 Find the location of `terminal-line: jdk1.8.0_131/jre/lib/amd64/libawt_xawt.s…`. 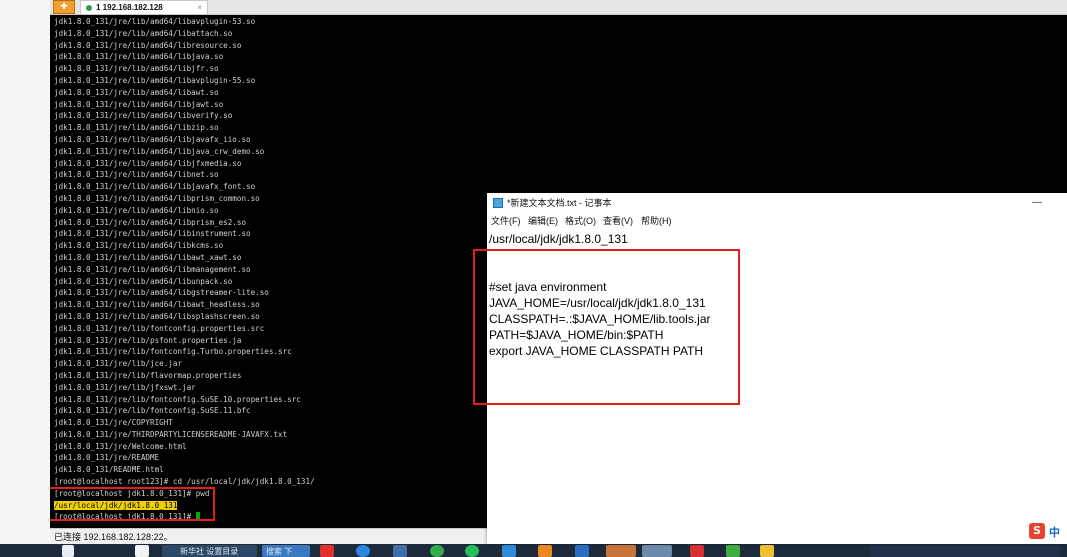

terminal-line: jdk1.8.0_131/jre/lib/amd64/libawt_xawt.s… is located at coordinates (148, 257).